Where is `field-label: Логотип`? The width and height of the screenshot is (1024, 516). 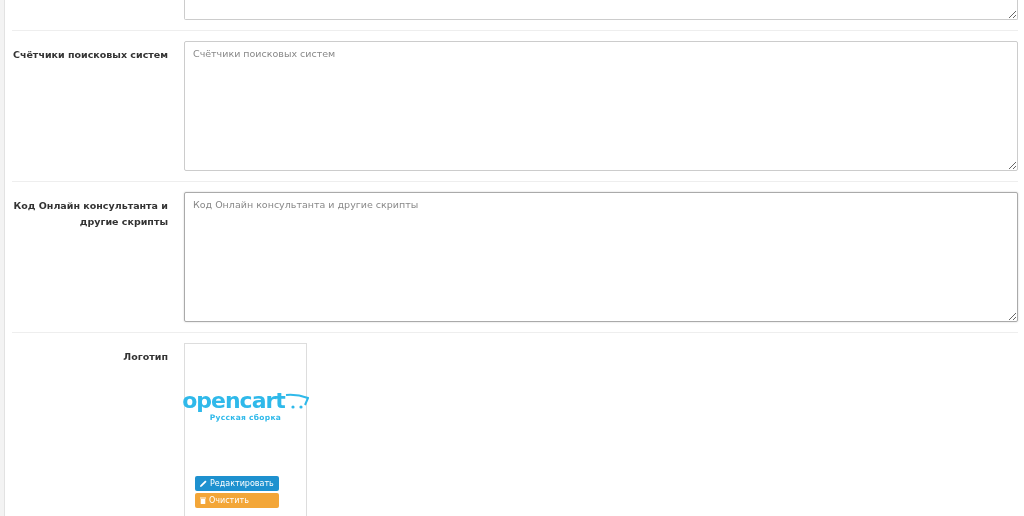 field-label: Логотип is located at coordinates (145, 357).